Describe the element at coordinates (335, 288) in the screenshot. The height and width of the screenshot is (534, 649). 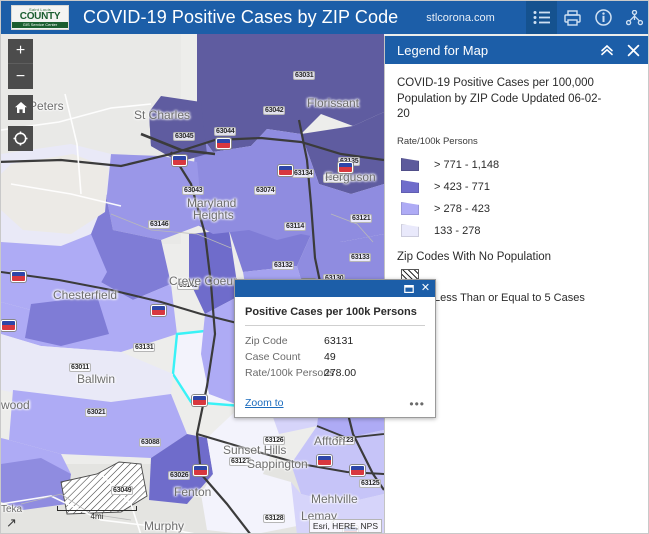
I see `popup-header: ✕` at that location.